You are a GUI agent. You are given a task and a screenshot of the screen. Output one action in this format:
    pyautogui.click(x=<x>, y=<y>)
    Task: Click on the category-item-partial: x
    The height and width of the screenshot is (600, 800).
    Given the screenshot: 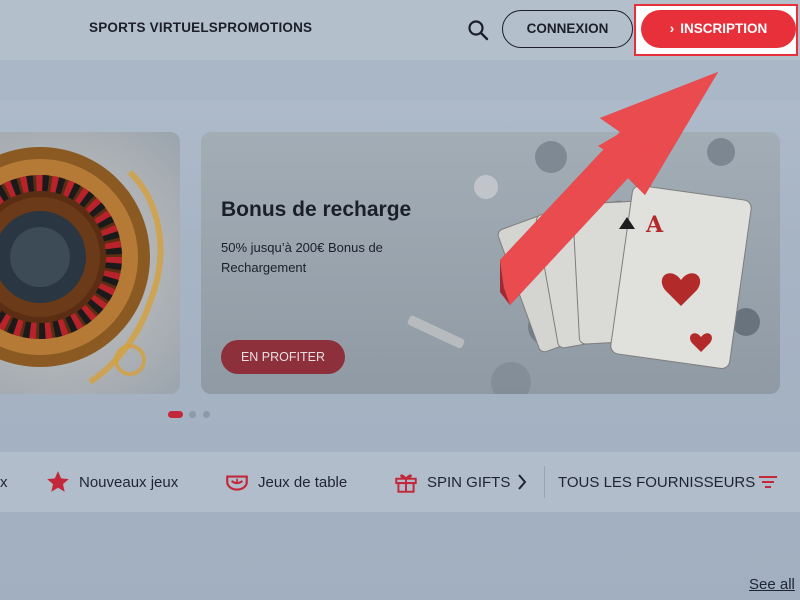 What is the action you would take?
    pyautogui.click(x=4, y=482)
    